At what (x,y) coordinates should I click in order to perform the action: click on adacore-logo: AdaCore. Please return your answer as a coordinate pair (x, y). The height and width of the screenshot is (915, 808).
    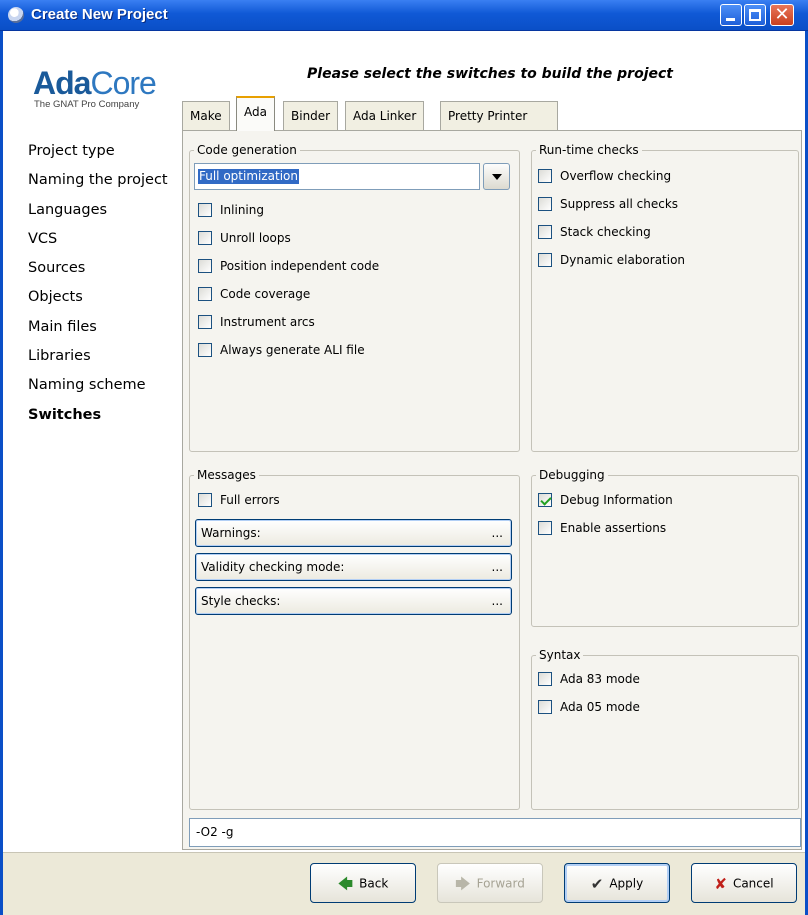
    Looking at the image, I should click on (95, 83).